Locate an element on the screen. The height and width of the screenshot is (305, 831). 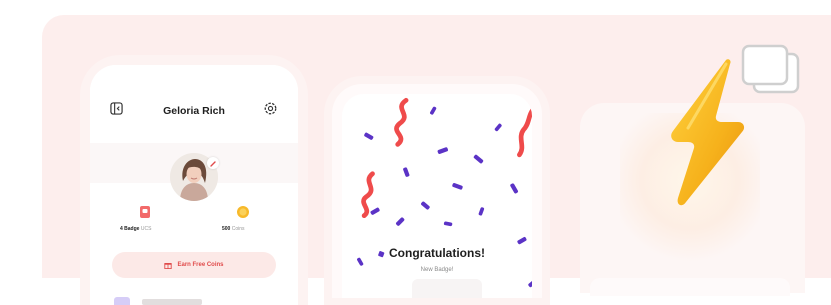
badge-stat: 4 Badge UCS is located at coordinates (135, 229).